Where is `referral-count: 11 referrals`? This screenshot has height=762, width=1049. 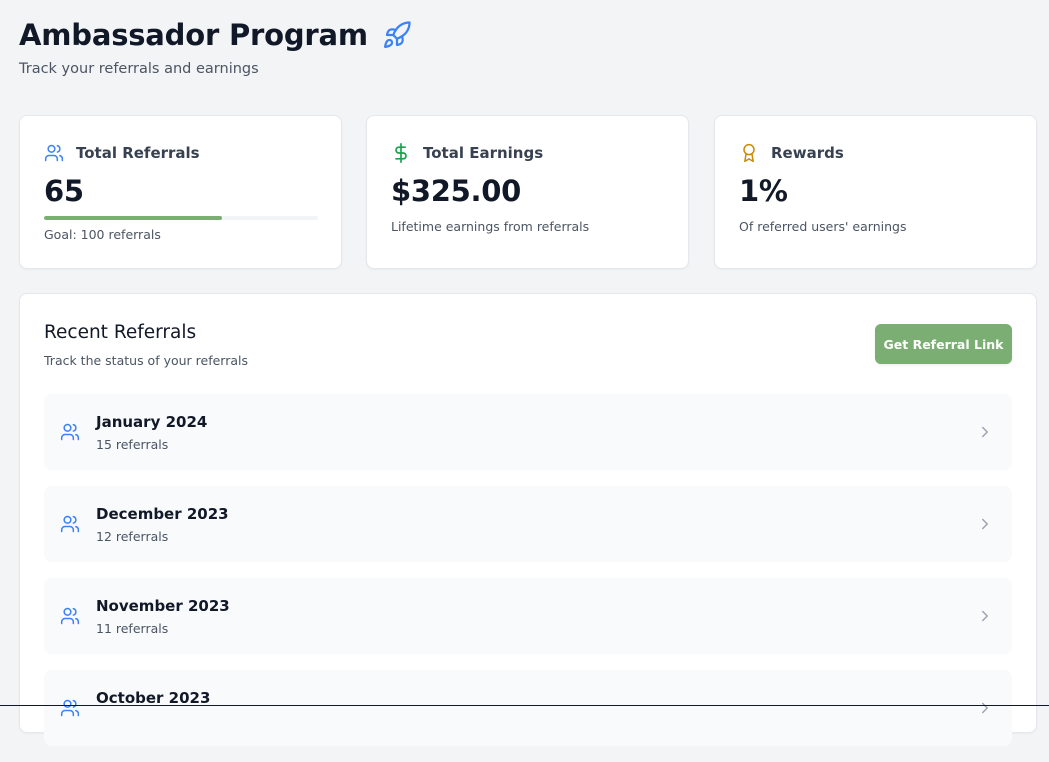 referral-count: 11 referrals is located at coordinates (132, 628).